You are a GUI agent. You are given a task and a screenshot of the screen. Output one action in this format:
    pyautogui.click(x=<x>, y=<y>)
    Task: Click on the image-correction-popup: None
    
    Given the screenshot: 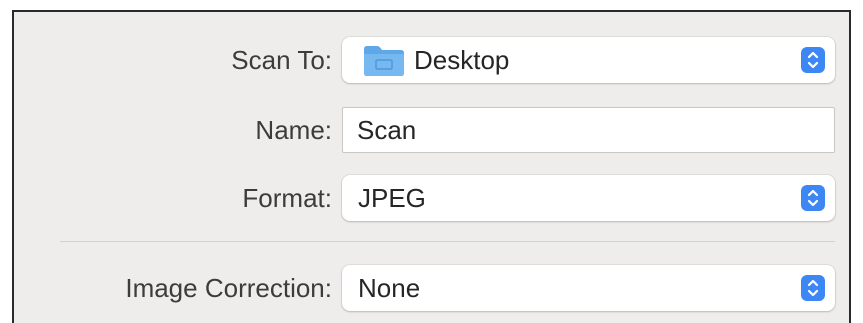 What is the action you would take?
    pyautogui.click(x=588, y=288)
    